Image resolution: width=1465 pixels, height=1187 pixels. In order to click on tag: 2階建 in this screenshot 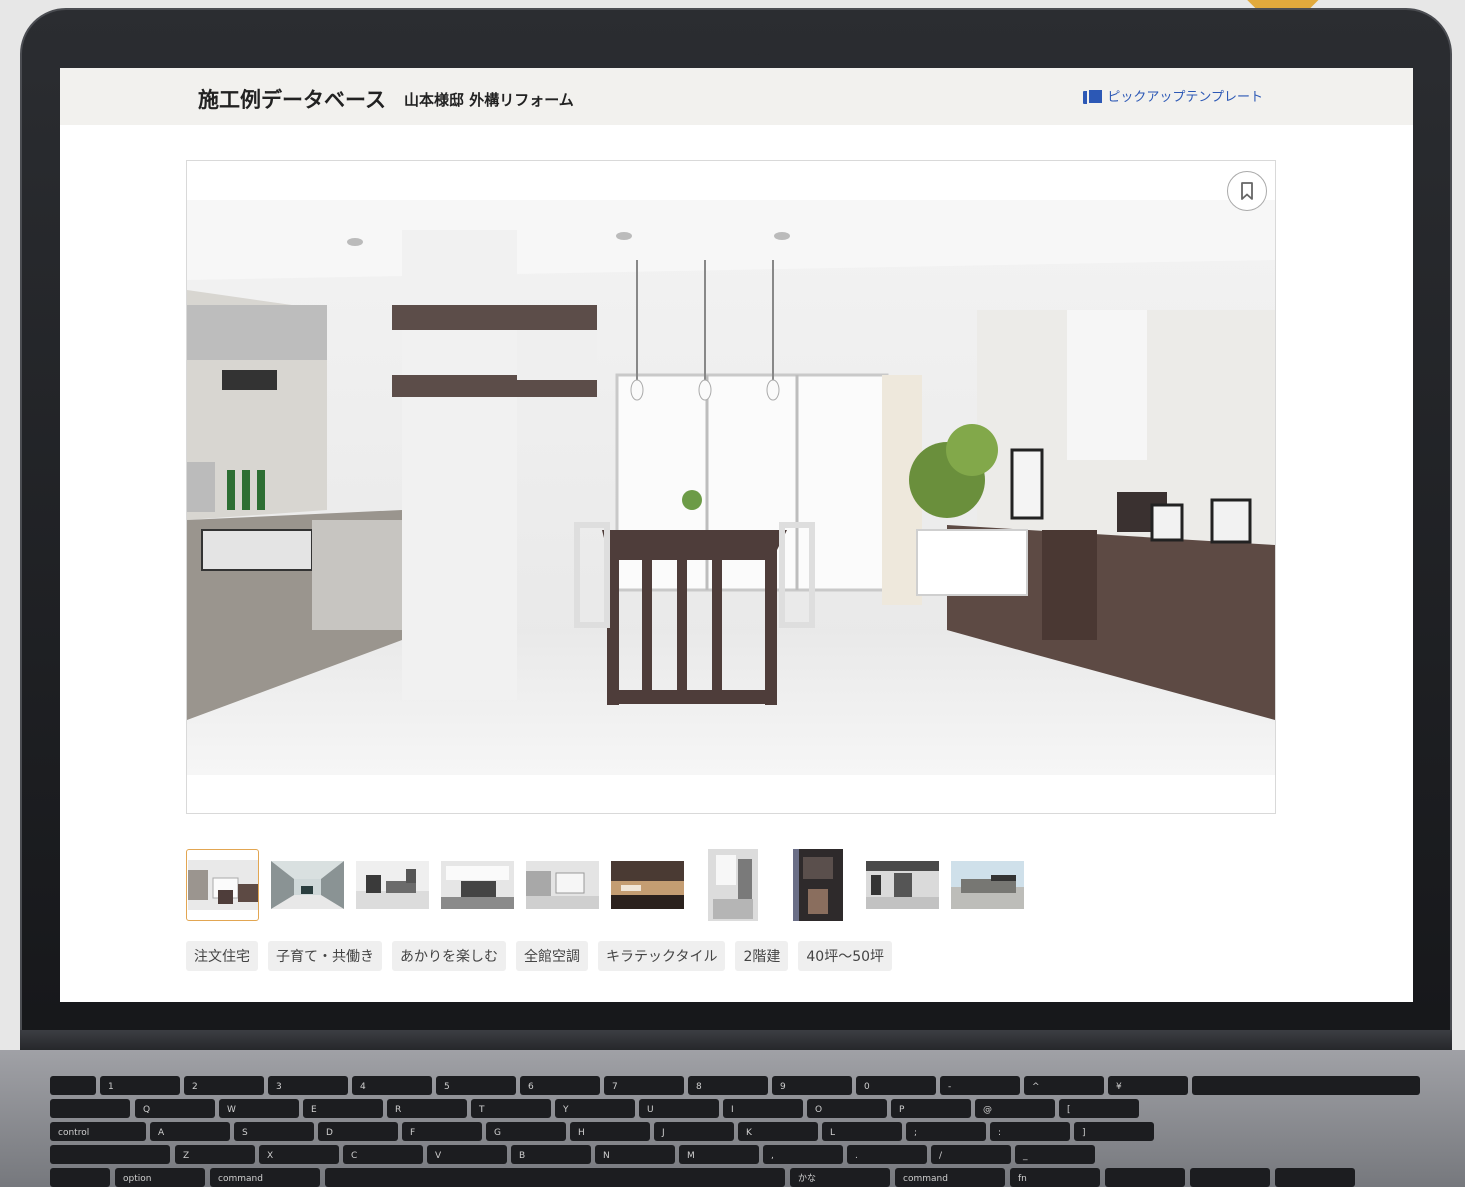, I will do `click(762, 956)`.